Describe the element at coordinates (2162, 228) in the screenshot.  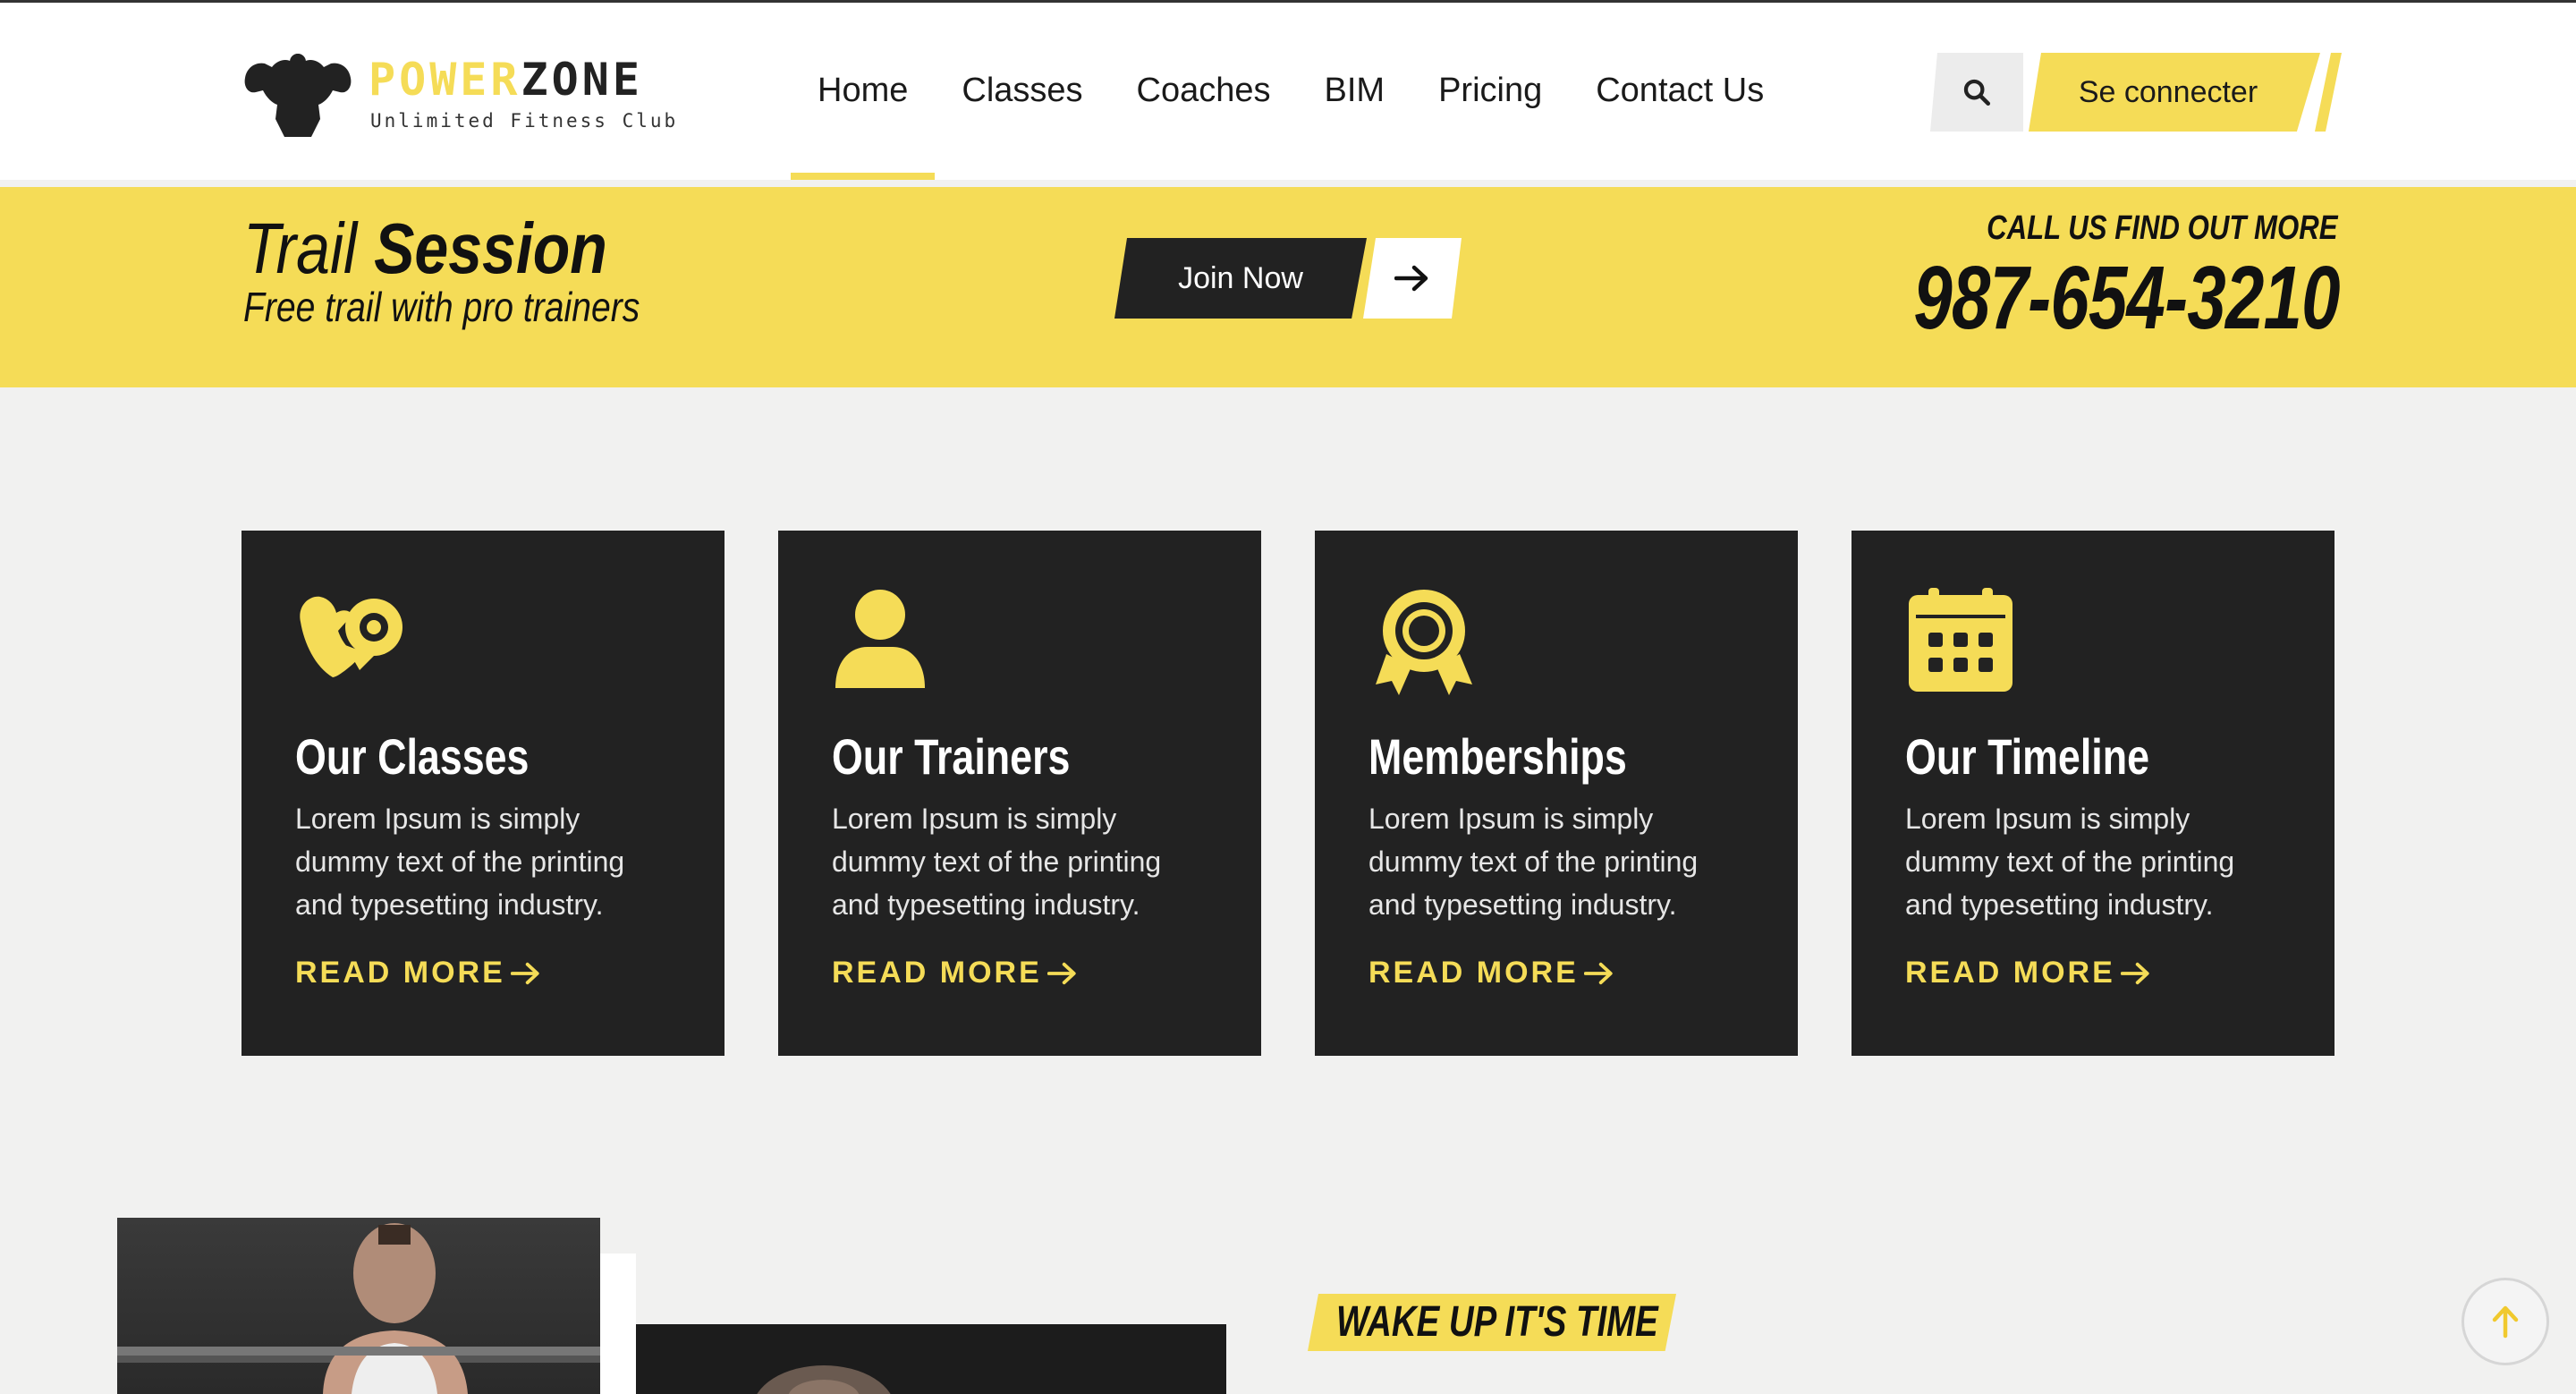
I see `call-us-label: CALL US FIND OUT MORE` at that location.